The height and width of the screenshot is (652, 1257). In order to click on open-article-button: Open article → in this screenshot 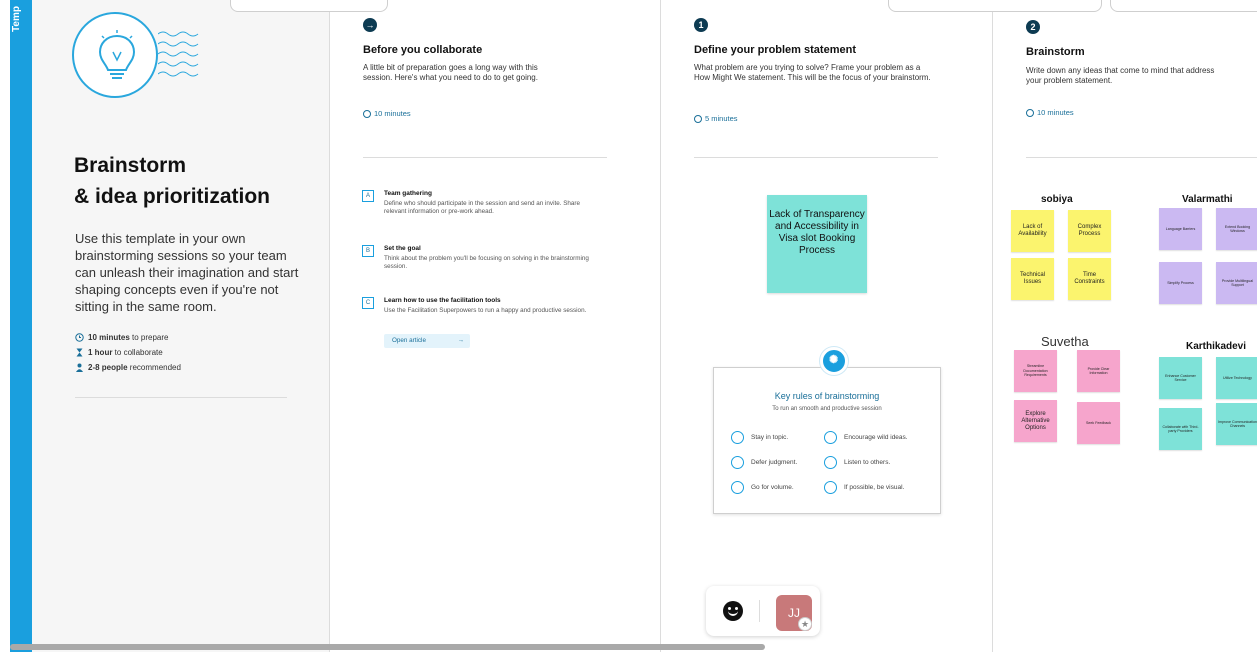, I will do `click(427, 341)`.